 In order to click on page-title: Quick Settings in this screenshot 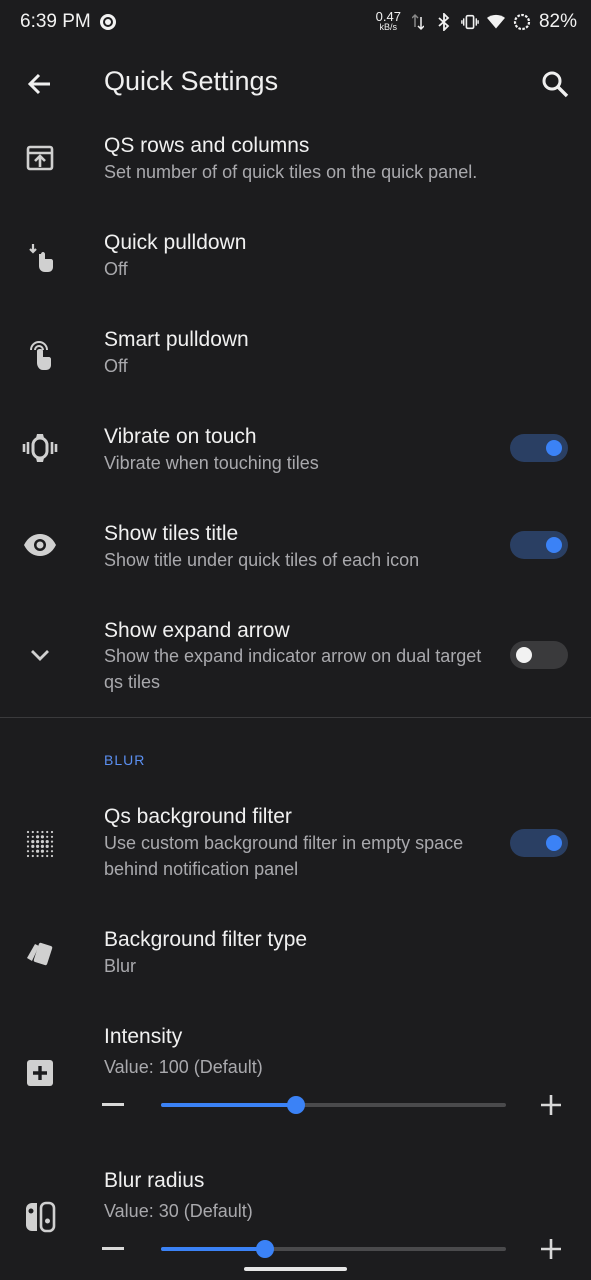, I will do `click(191, 81)`.